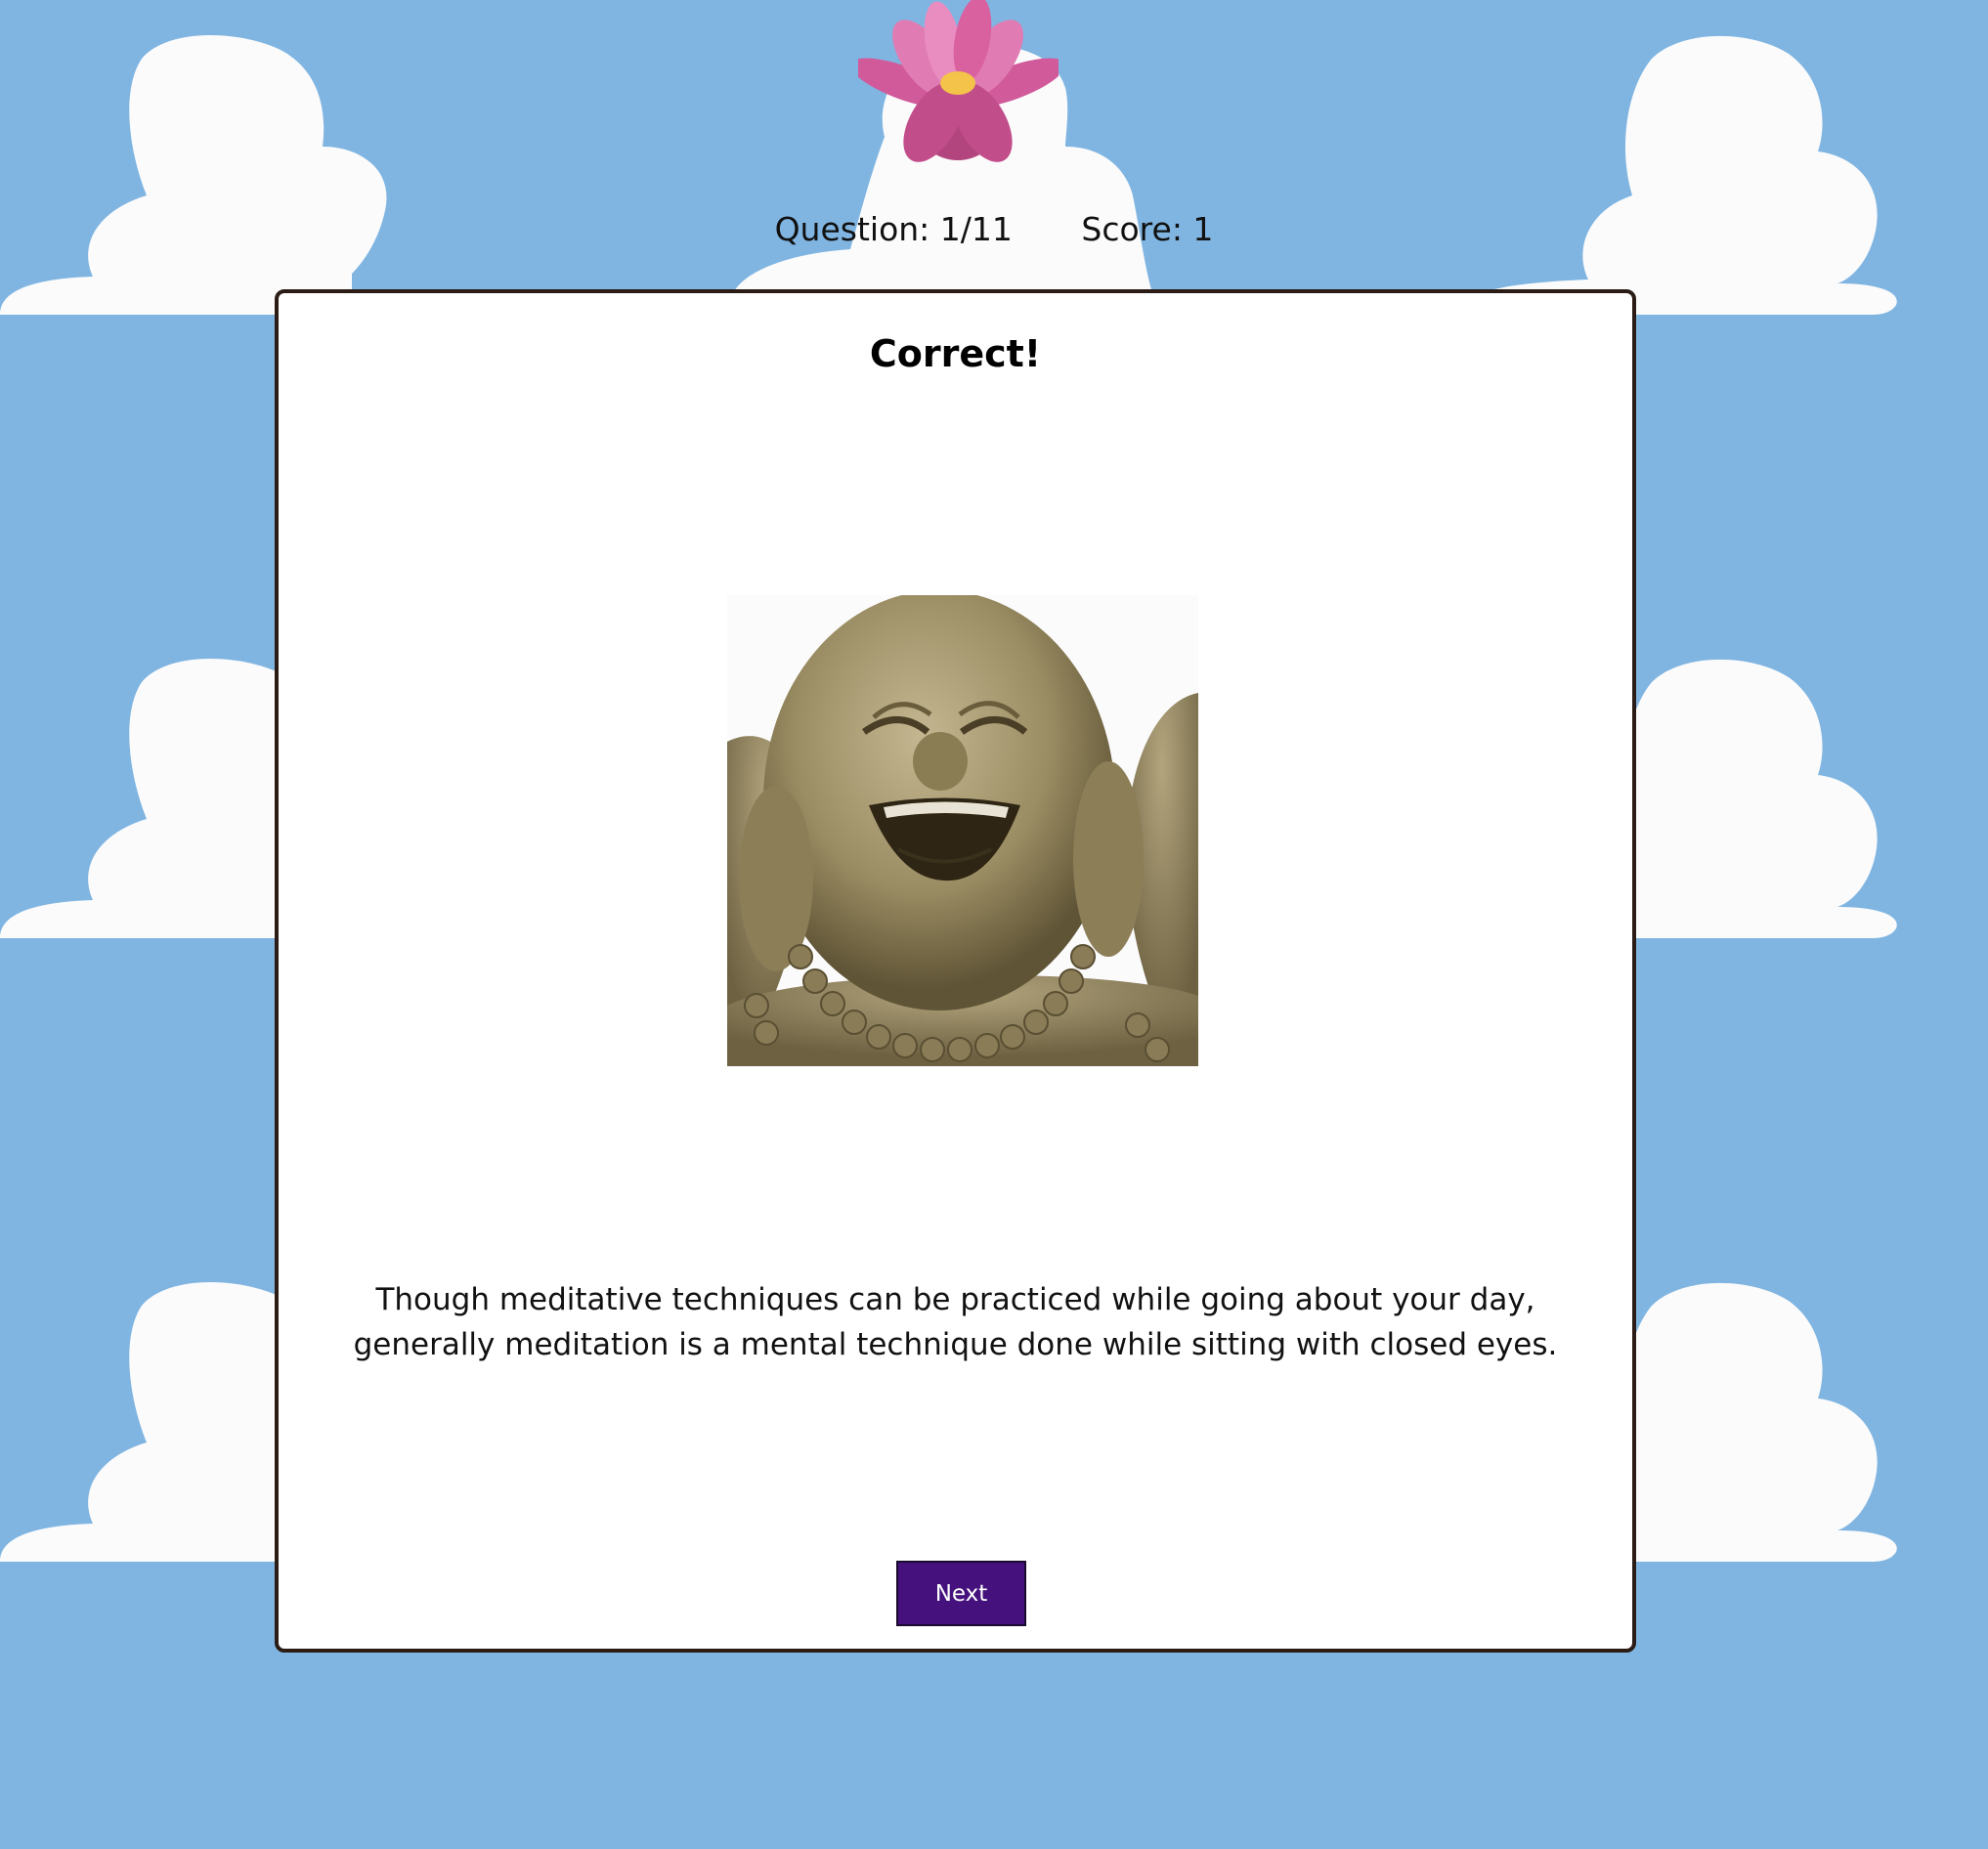  I want to click on result-title: Correct!, so click(956, 353).